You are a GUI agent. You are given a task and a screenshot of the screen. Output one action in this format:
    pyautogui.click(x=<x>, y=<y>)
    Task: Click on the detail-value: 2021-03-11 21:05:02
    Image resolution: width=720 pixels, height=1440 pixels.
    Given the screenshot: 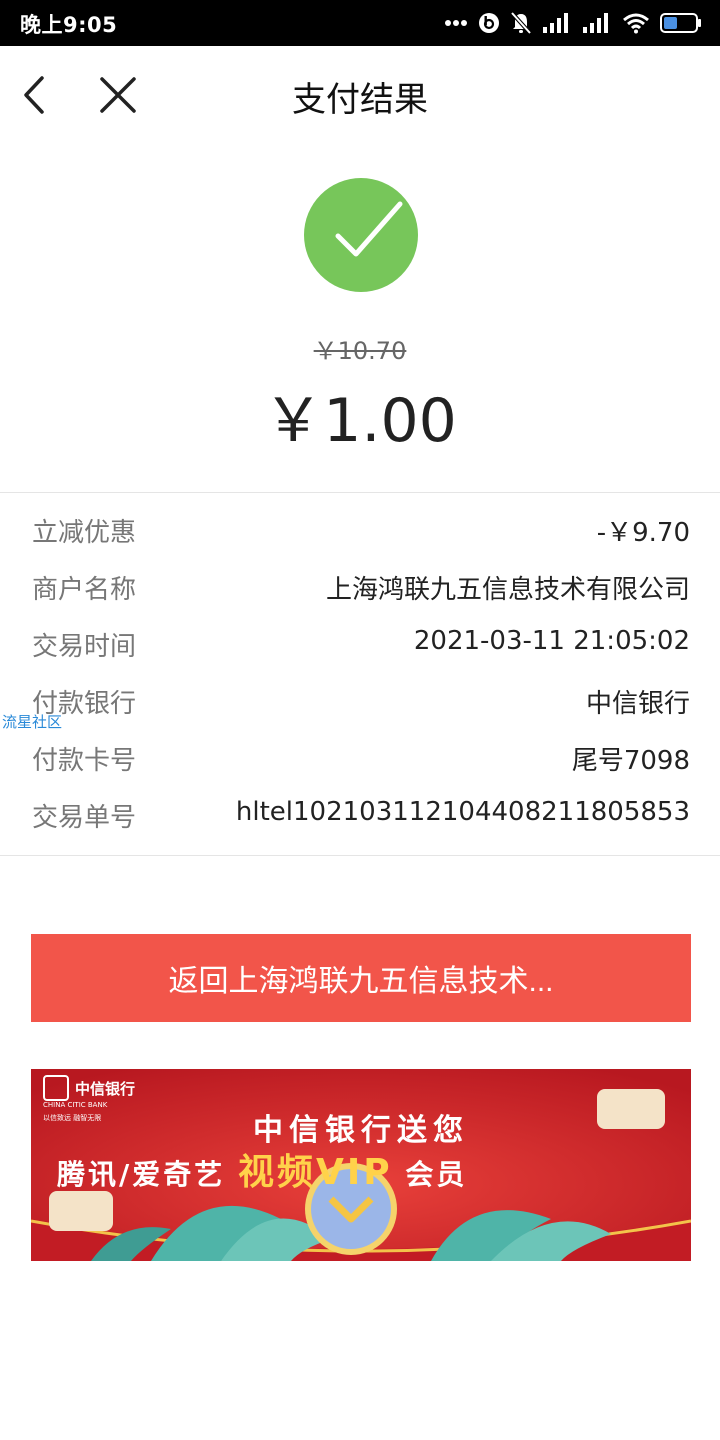 What is the action you would take?
    pyautogui.click(x=551, y=641)
    